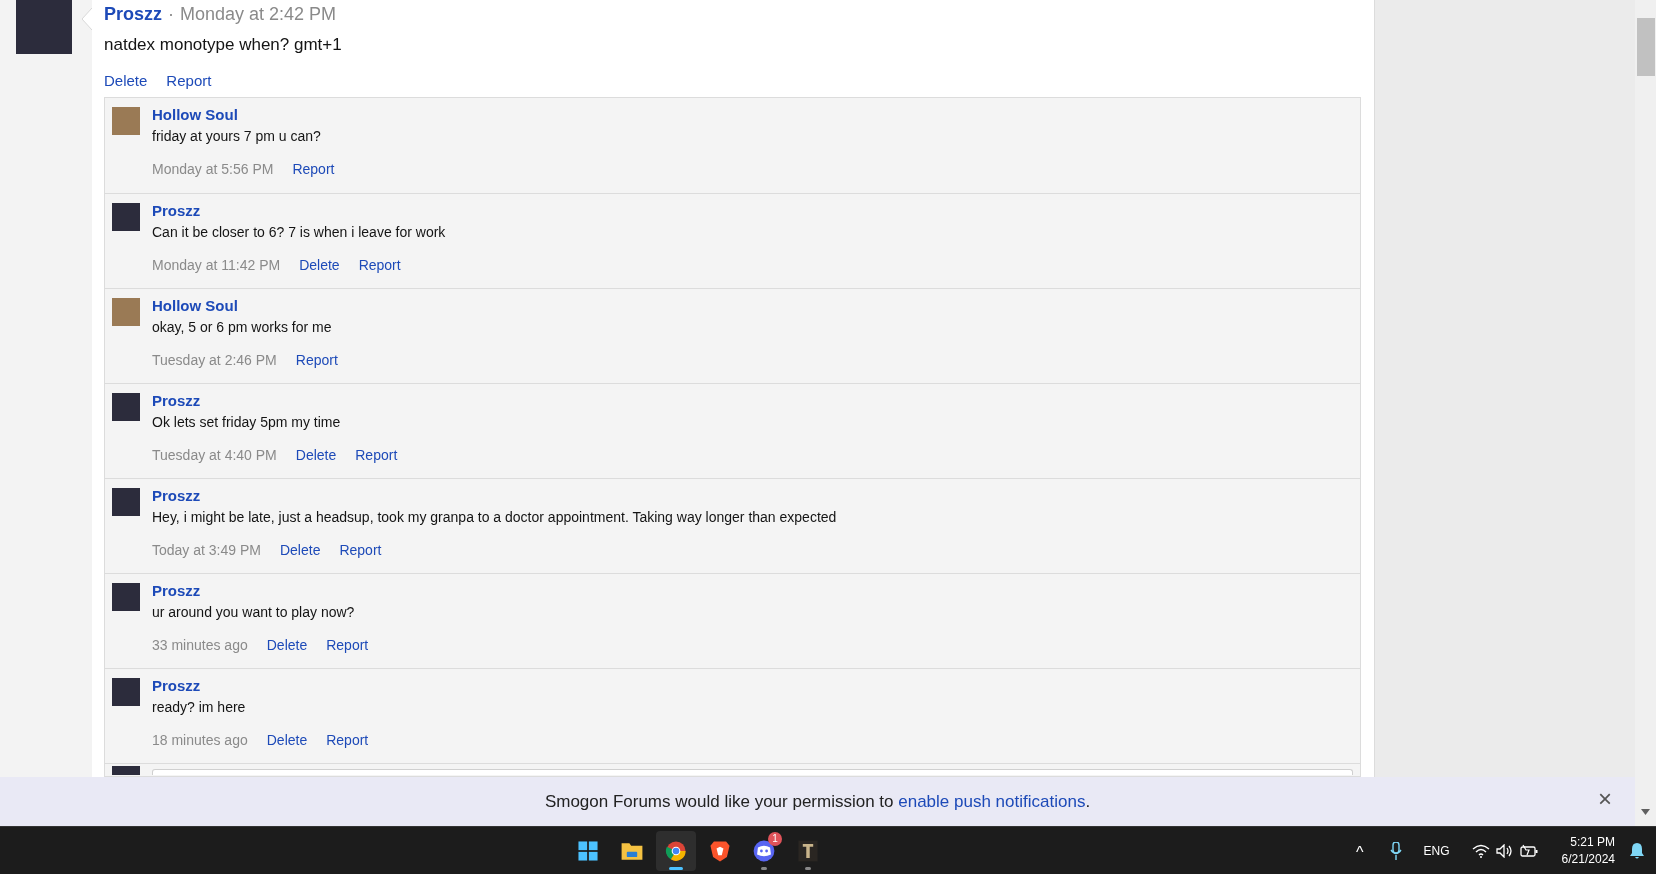 The height and width of the screenshot is (874, 1656). What do you see at coordinates (214, 455) in the screenshot?
I see `comment-time: Tuesday at 4:40 PM` at bounding box center [214, 455].